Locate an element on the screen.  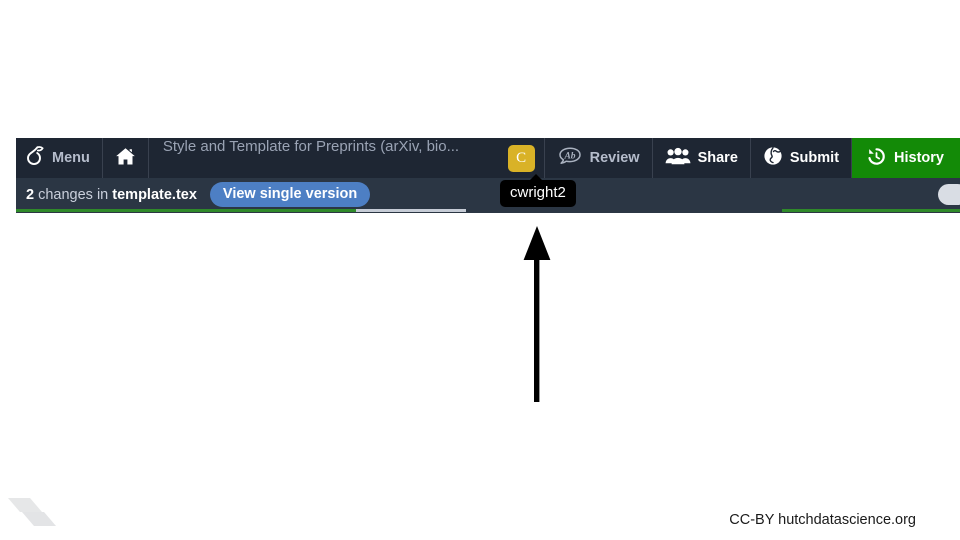
avatar-tooltip-label: cwright2 is located at coordinates (538, 192).